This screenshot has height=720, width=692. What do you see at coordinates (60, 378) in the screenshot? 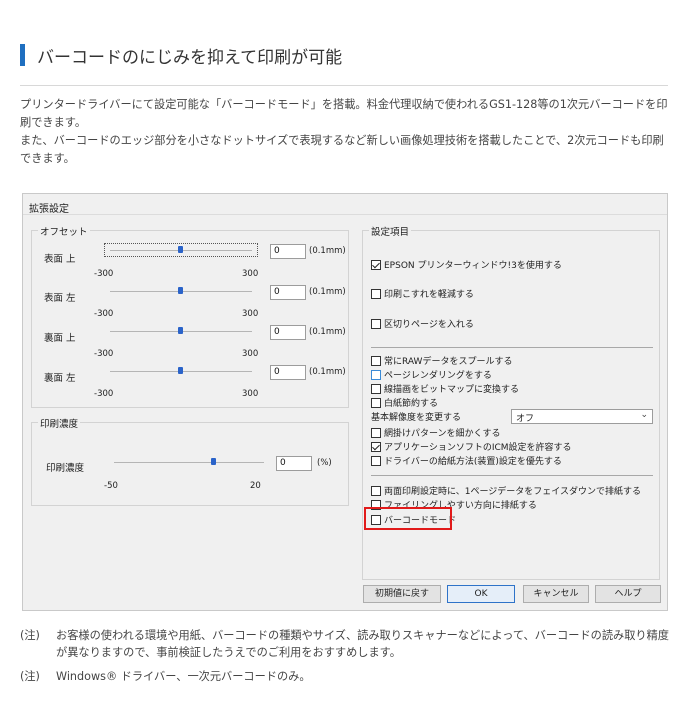
I see `offset-back-left-label: 裏面 左` at bounding box center [60, 378].